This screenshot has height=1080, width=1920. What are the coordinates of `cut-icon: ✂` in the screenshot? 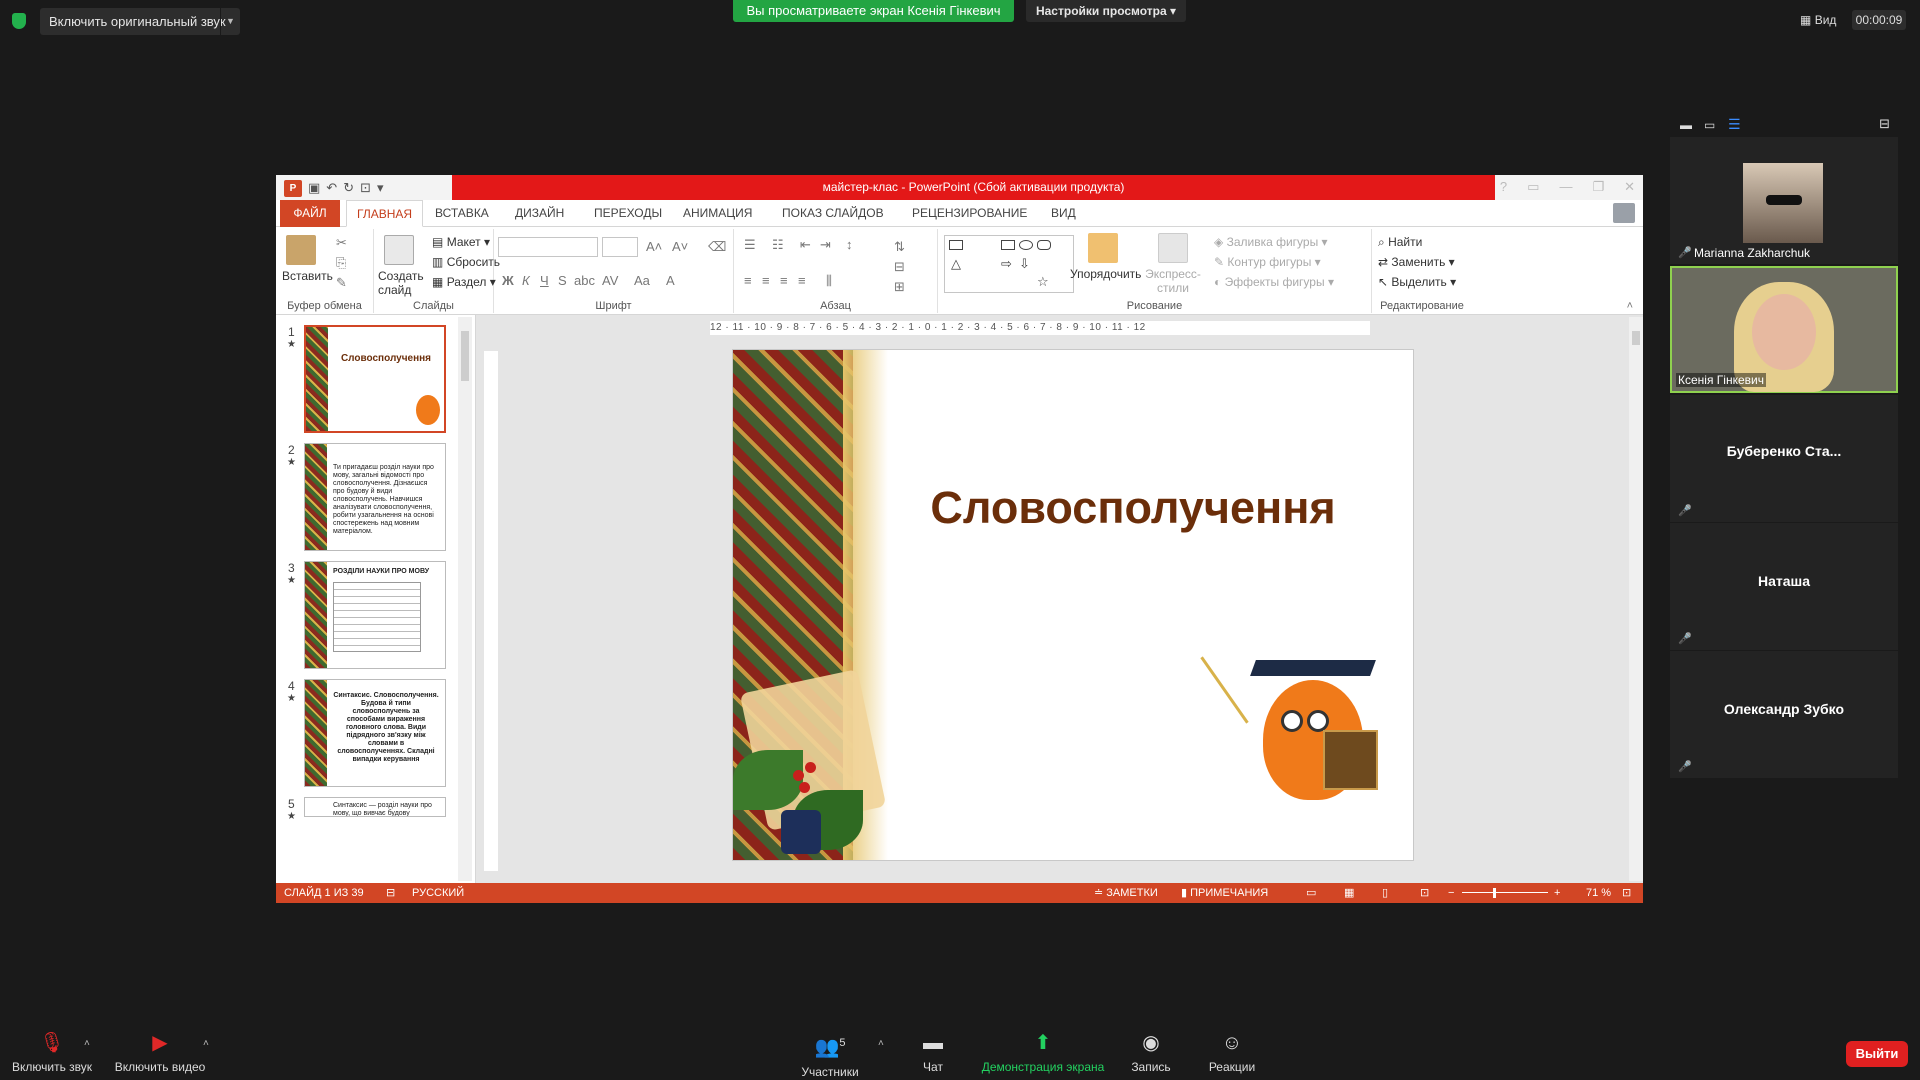 It's located at (341, 243).